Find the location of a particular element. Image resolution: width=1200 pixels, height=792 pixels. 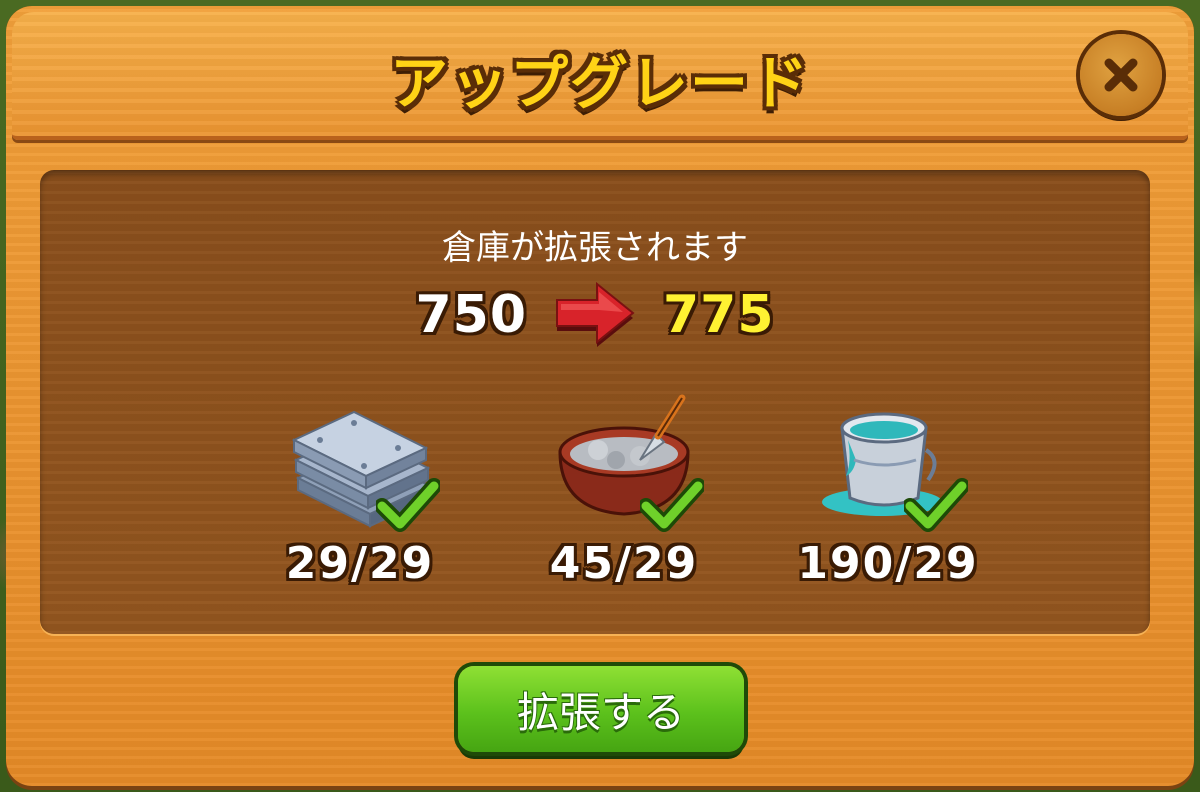

material-item-metal-plates: 29/29 is located at coordinates (360, 495).